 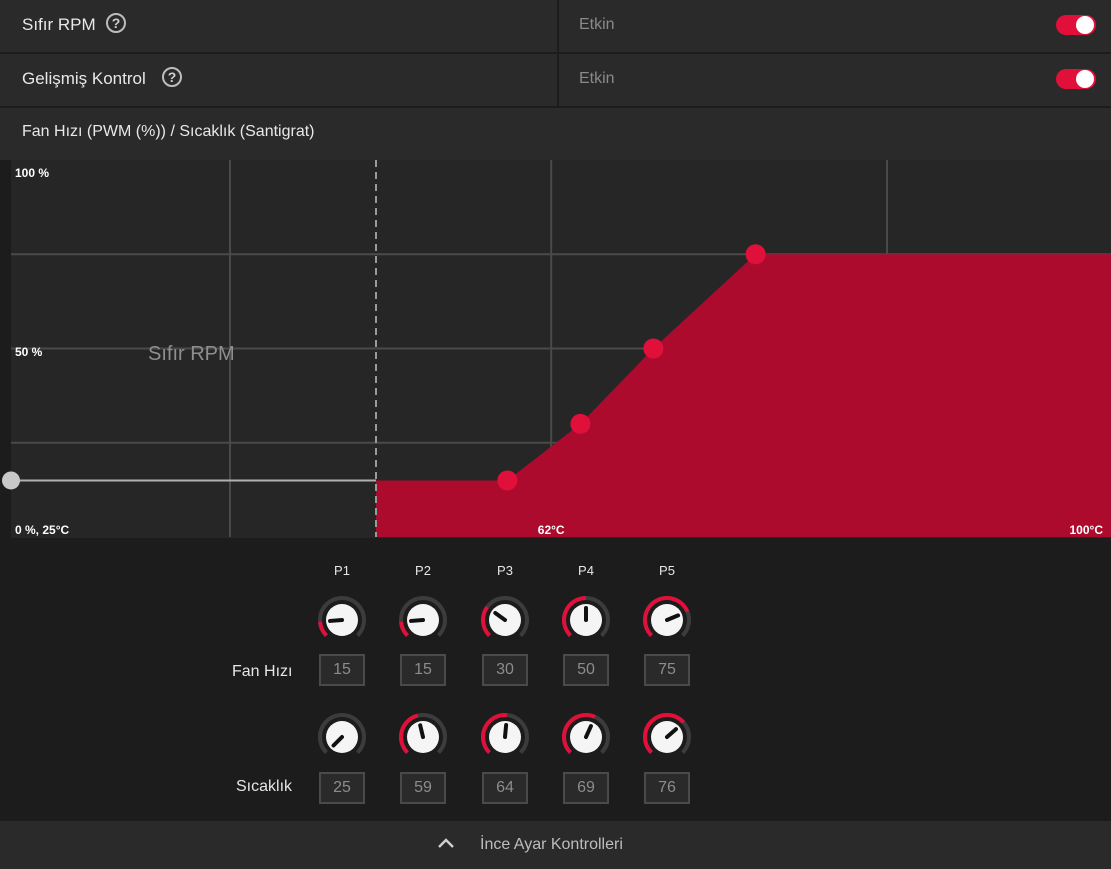 What do you see at coordinates (423, 670) in the screenshot?
I see `fan-speed-input-p2: 15` at bounding box center [423, 670].